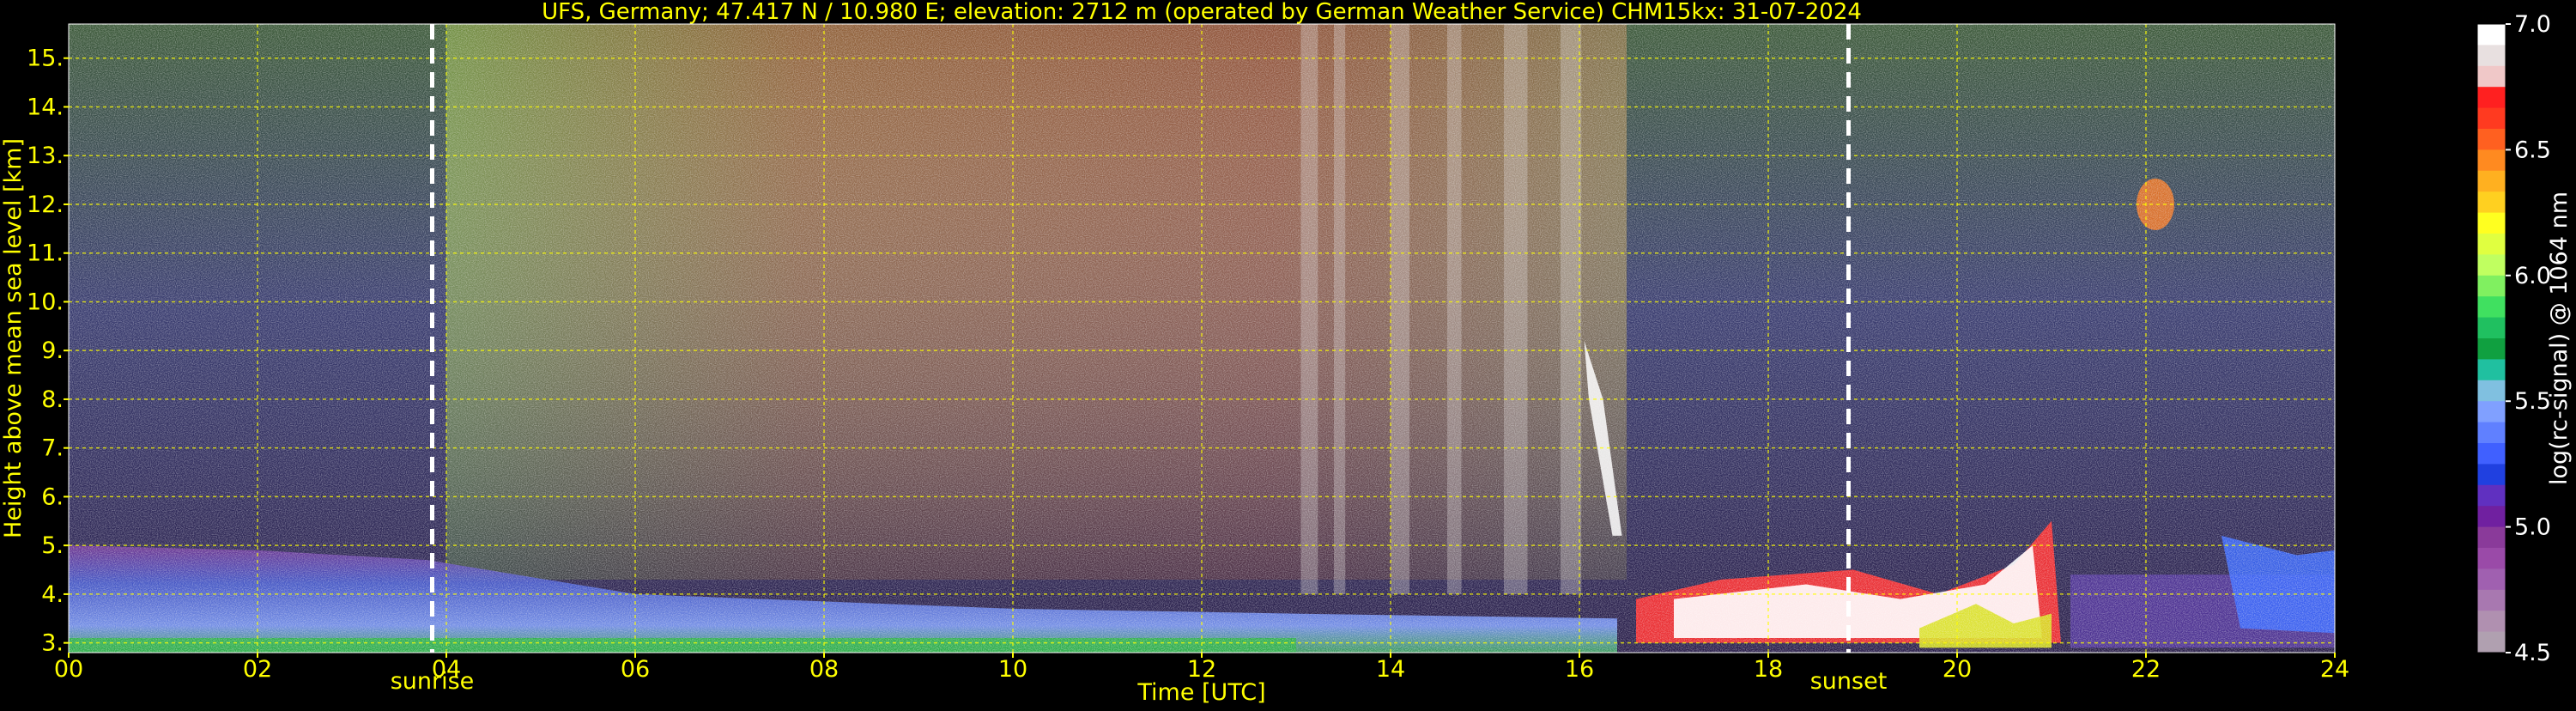 The width and height of the screenshot is (2576, 711). What do you see at coordinates (45, 302) in the screenshot?
I see `y-tick-label: 10.` at bounding box center [45, 302].